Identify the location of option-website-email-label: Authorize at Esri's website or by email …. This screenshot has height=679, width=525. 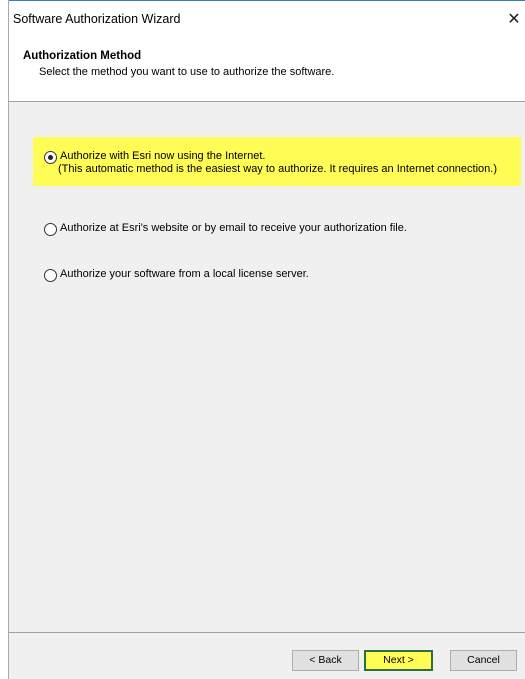
(233, 228).